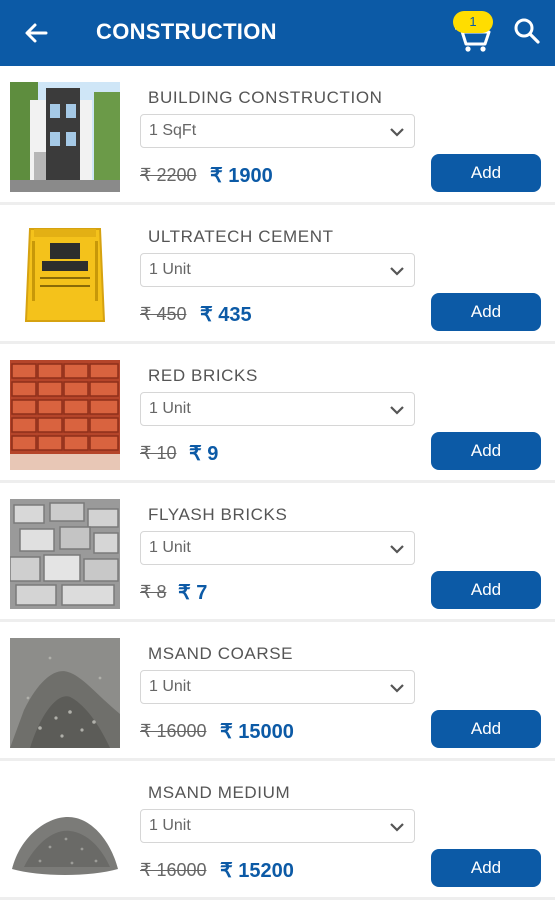 The height and width of the screenshot is (900, 555). Describe the element at coordinates (186, 31) in the screenshot. I see `page-title: CONSTRUCTION` at that location.